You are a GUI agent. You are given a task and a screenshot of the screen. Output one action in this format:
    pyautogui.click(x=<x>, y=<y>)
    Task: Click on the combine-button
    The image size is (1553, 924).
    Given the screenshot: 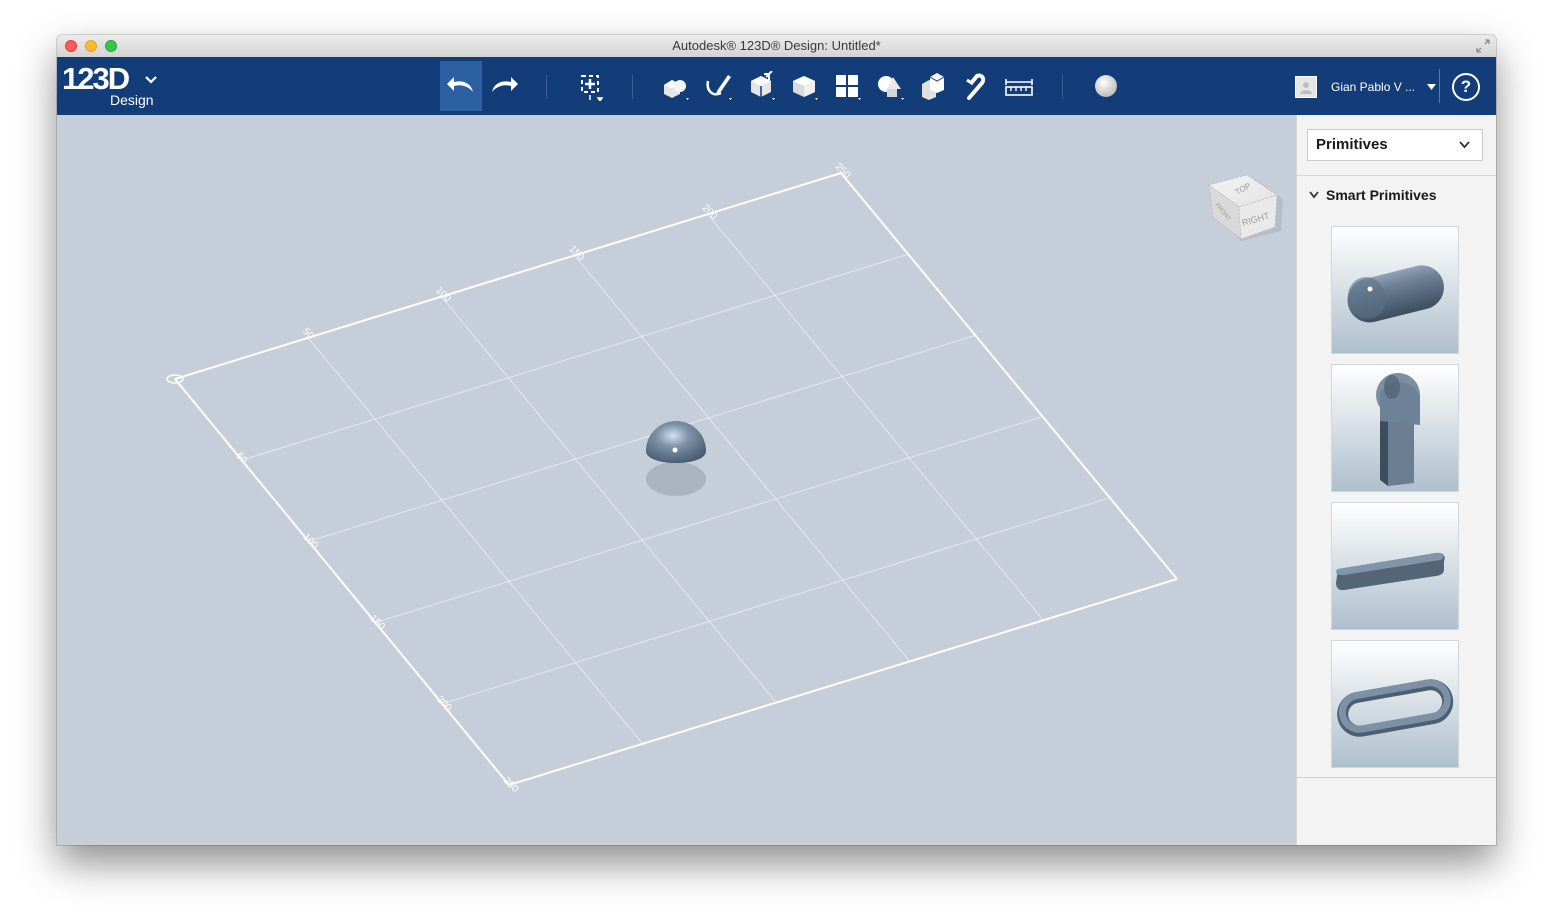 What is the action you would take?
    pyautogui.click(x=933, y=86)
    